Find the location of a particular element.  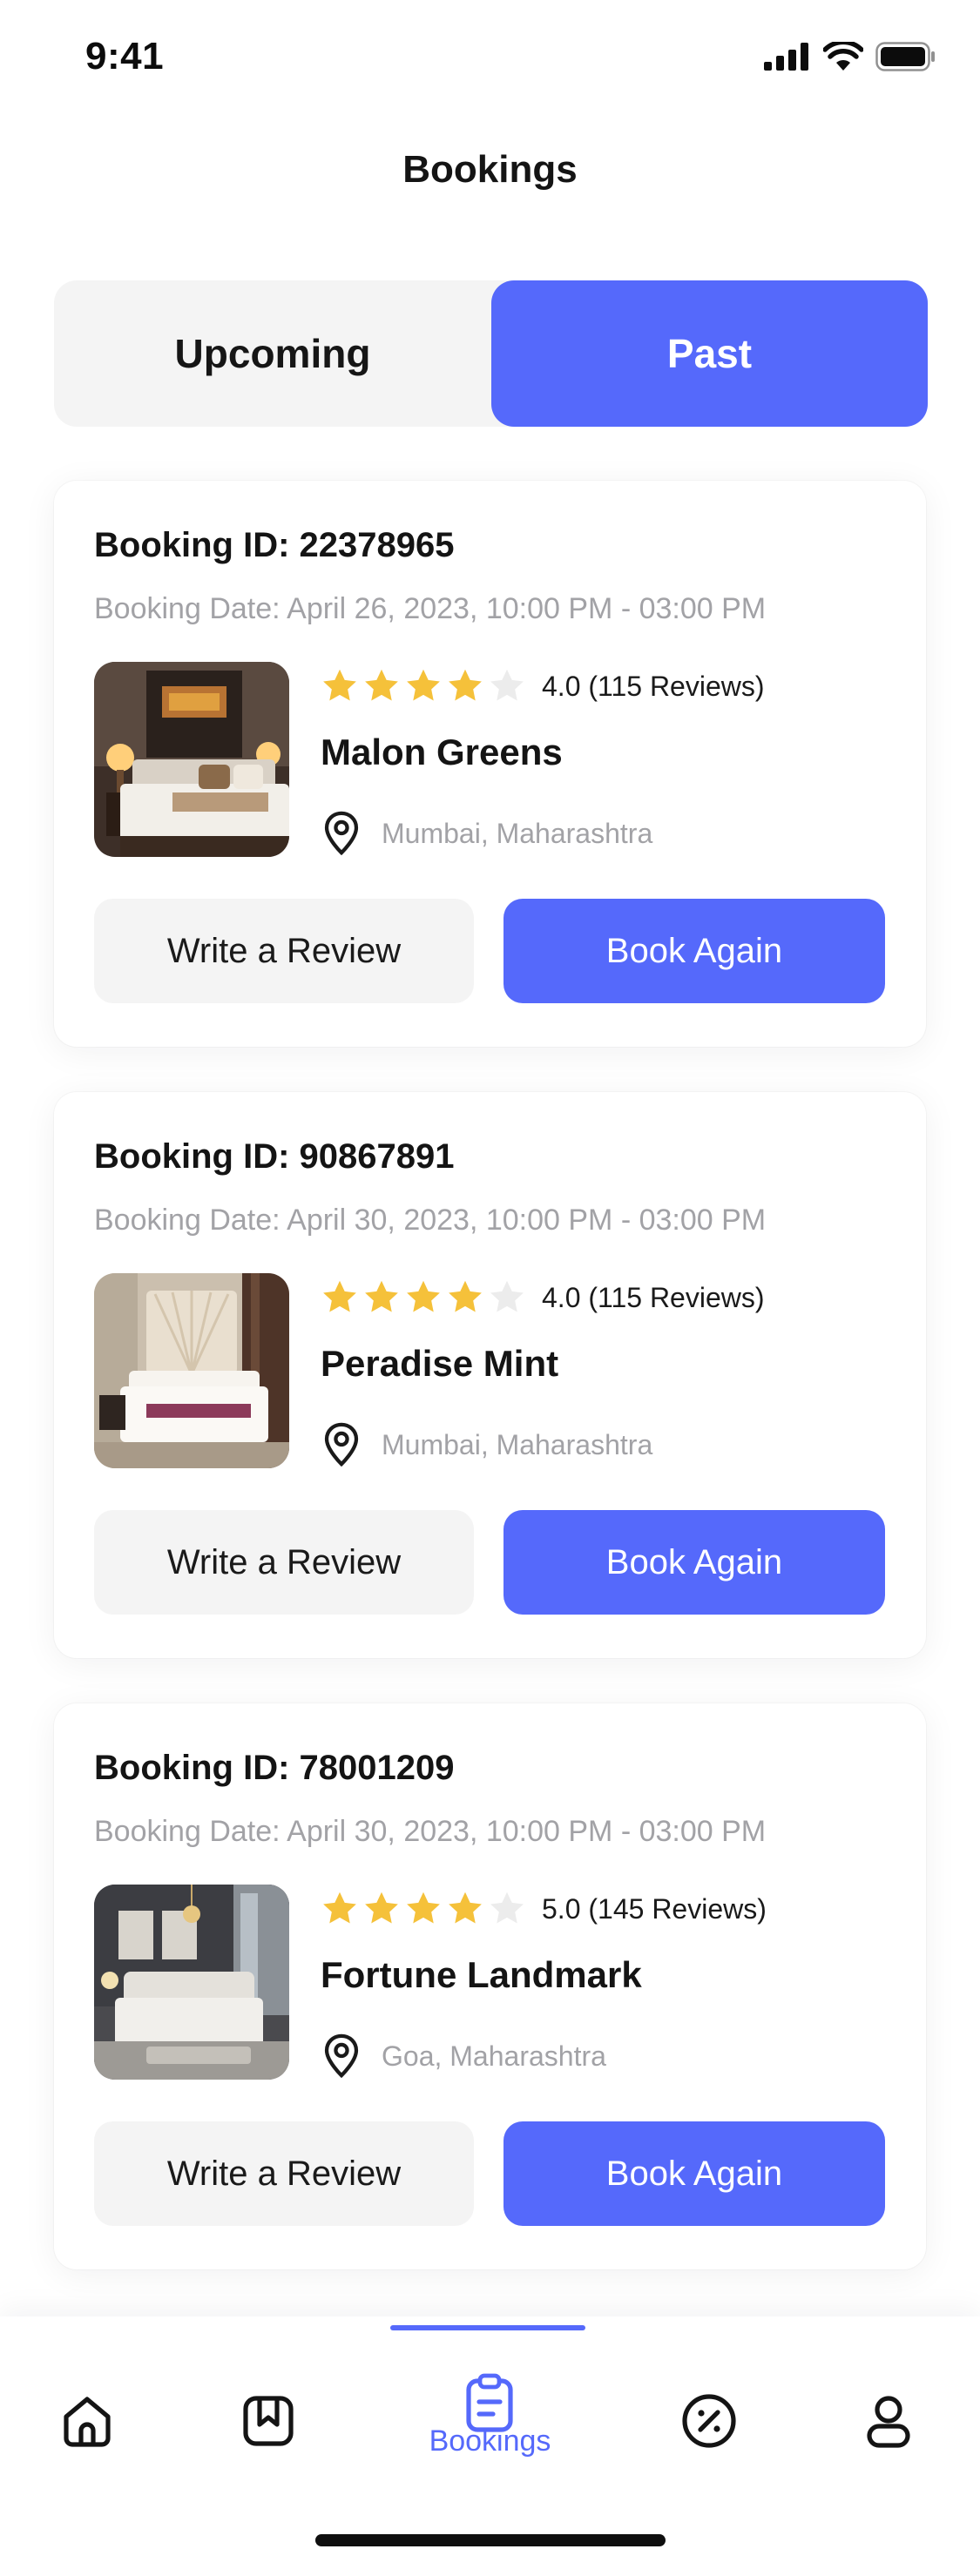

status-icons is located at coordinates (850, 57).